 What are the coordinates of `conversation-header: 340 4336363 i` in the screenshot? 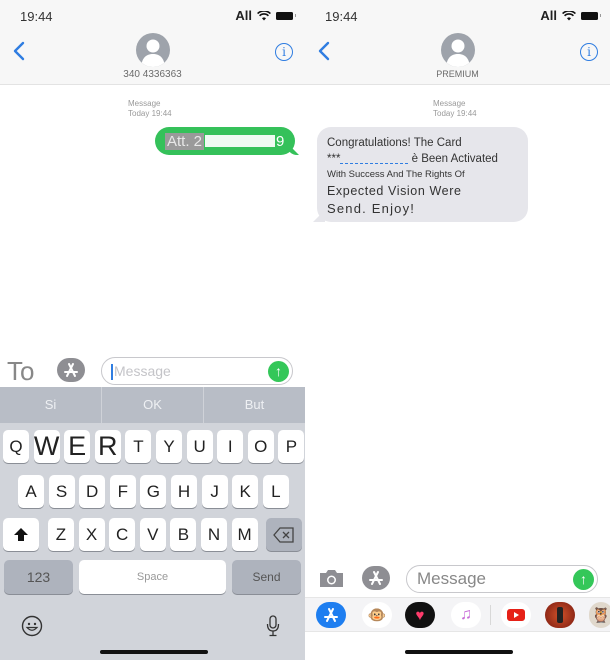 It's located at (152, 57).